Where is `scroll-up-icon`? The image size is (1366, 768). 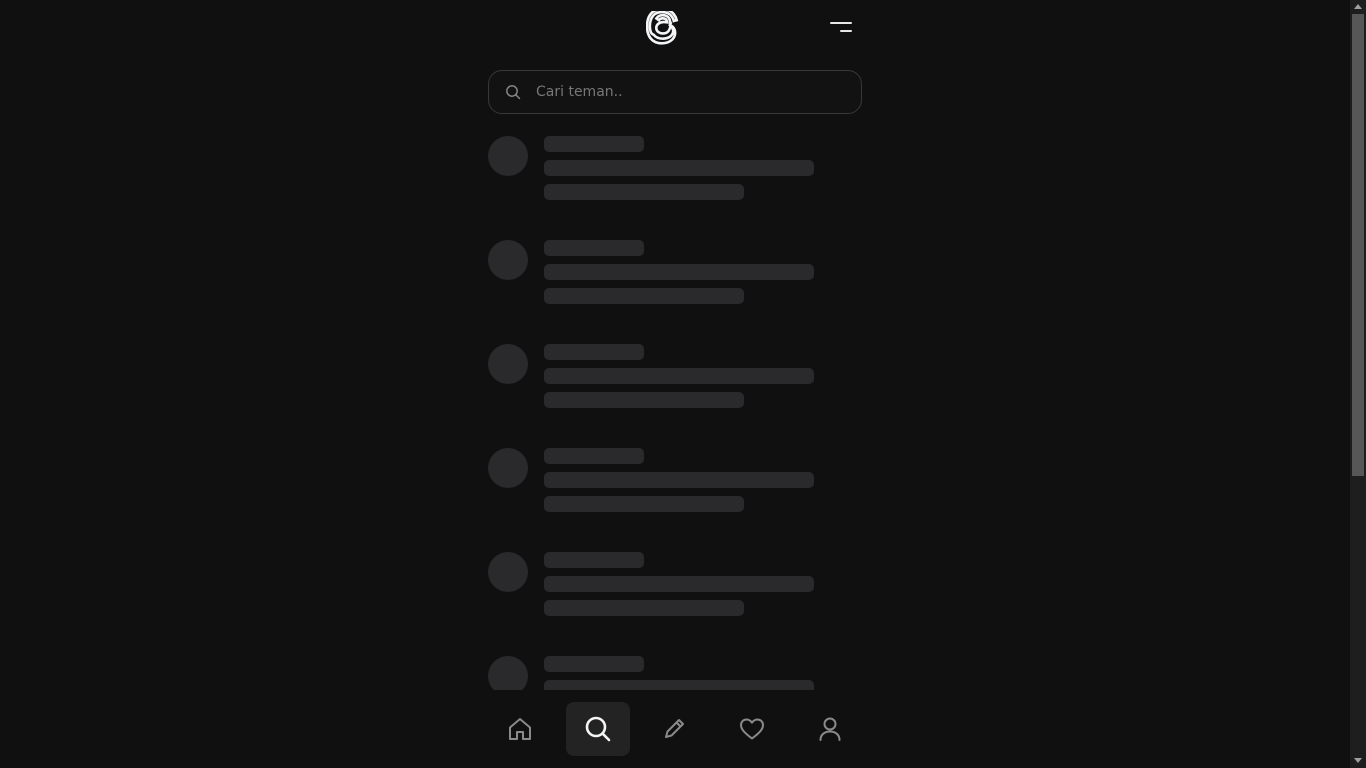 scroll-up-icon is located at coordinates (1358, 6).